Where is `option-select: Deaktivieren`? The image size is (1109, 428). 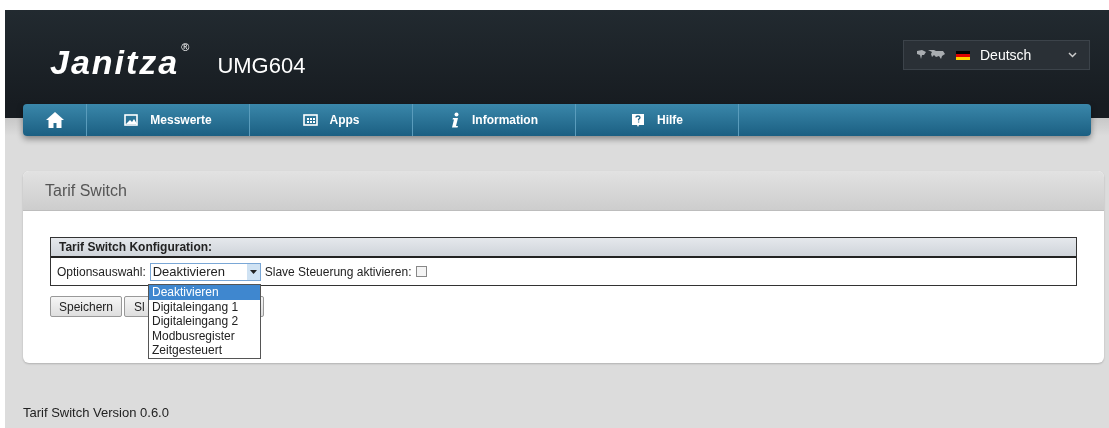
option-select: Deaktivieren is located at coordinates (205, 271).